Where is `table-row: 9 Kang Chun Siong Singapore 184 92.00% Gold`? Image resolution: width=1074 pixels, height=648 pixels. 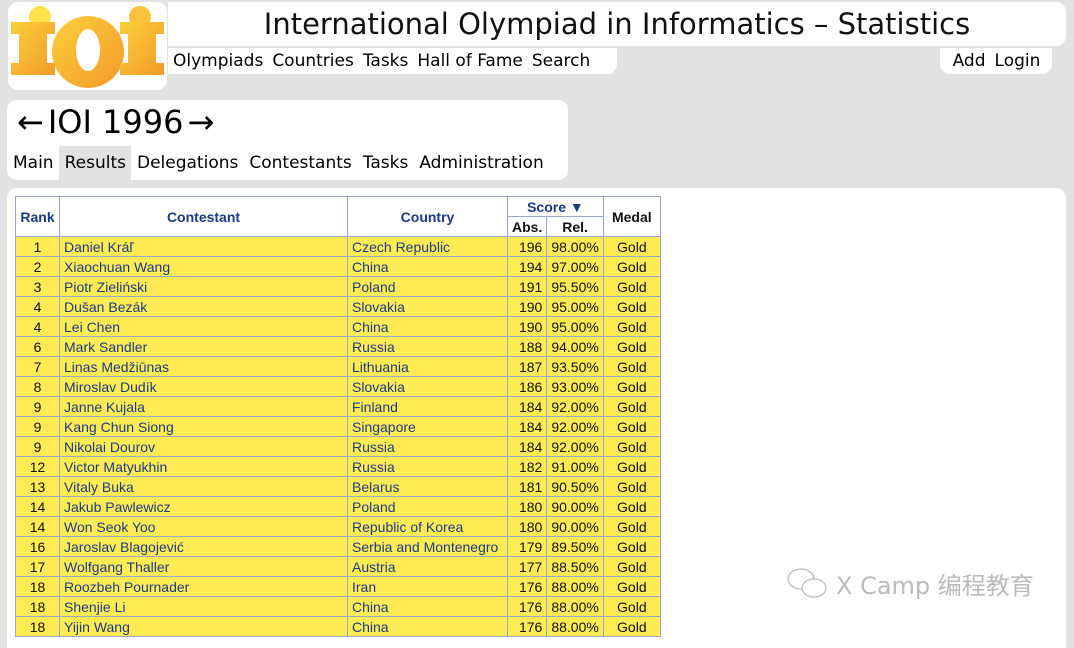
table-row: 9 Kang Chun Siong Singapore 184 92.00% Gold is located at coordinates (338, 426).